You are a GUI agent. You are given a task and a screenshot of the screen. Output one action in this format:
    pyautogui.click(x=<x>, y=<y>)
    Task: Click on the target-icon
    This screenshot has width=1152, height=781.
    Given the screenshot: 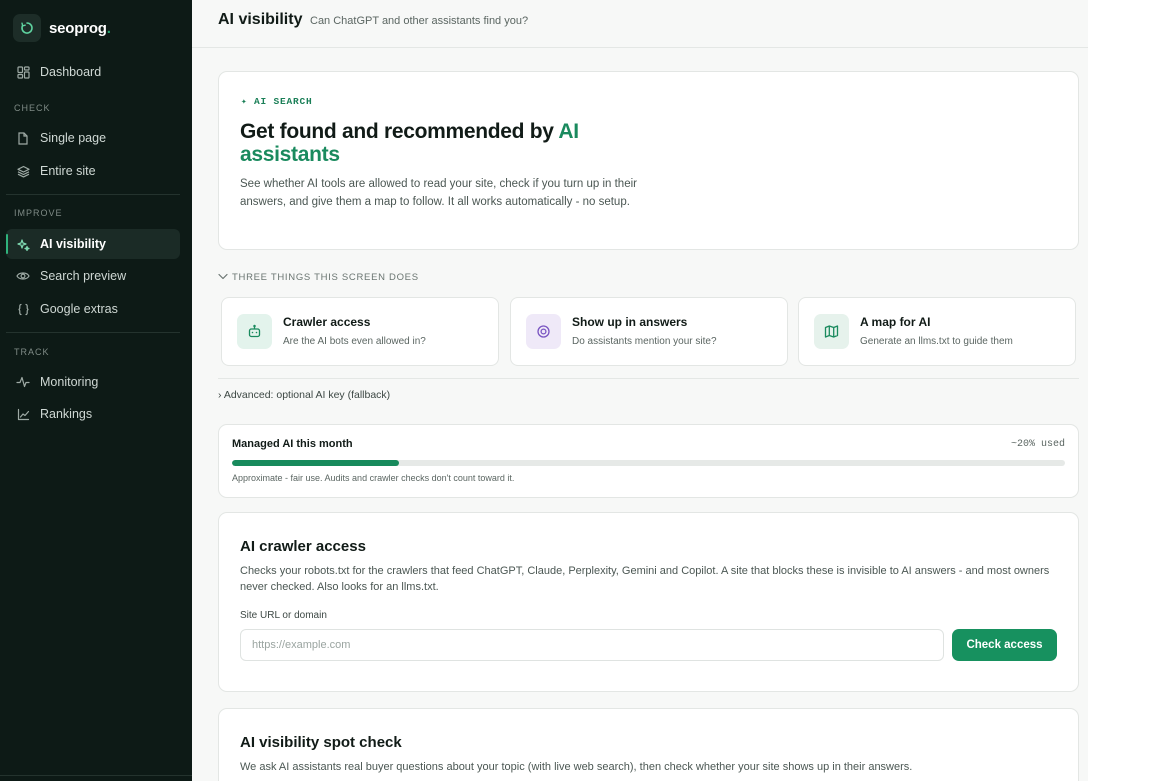 What is the action you would take?
    pyautogui.click(x=543, y=331)
    